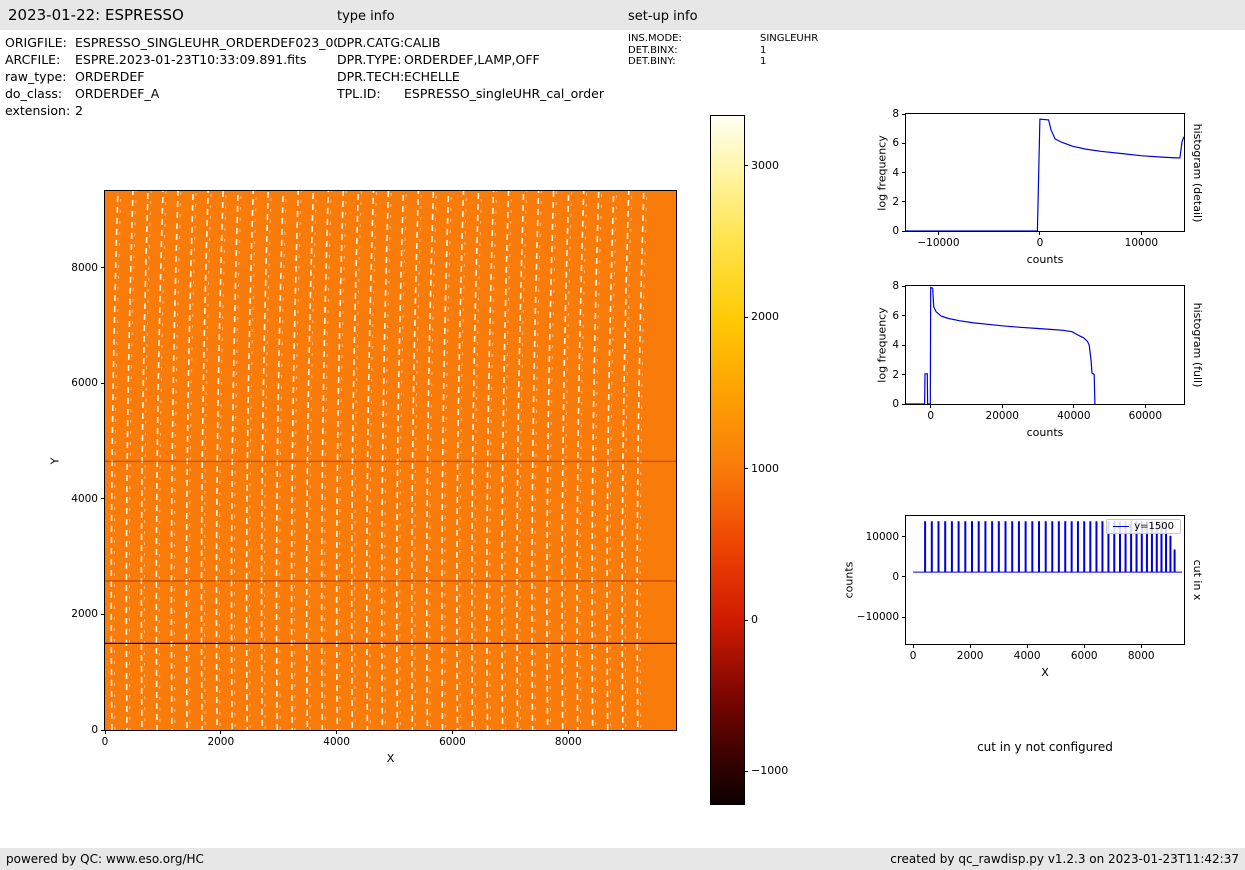 The image size is (1245, 870). What do you see at coordinates (366, 16) in the screenshot?
I see `type-info-heading: type info` at bounding box center [366, 16].